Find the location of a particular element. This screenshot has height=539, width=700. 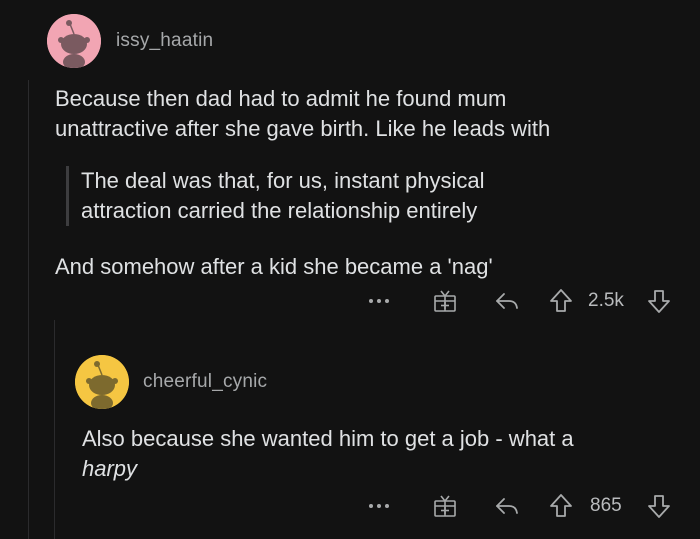

comment-body-line: harpy is located at coordinates (109, 469).